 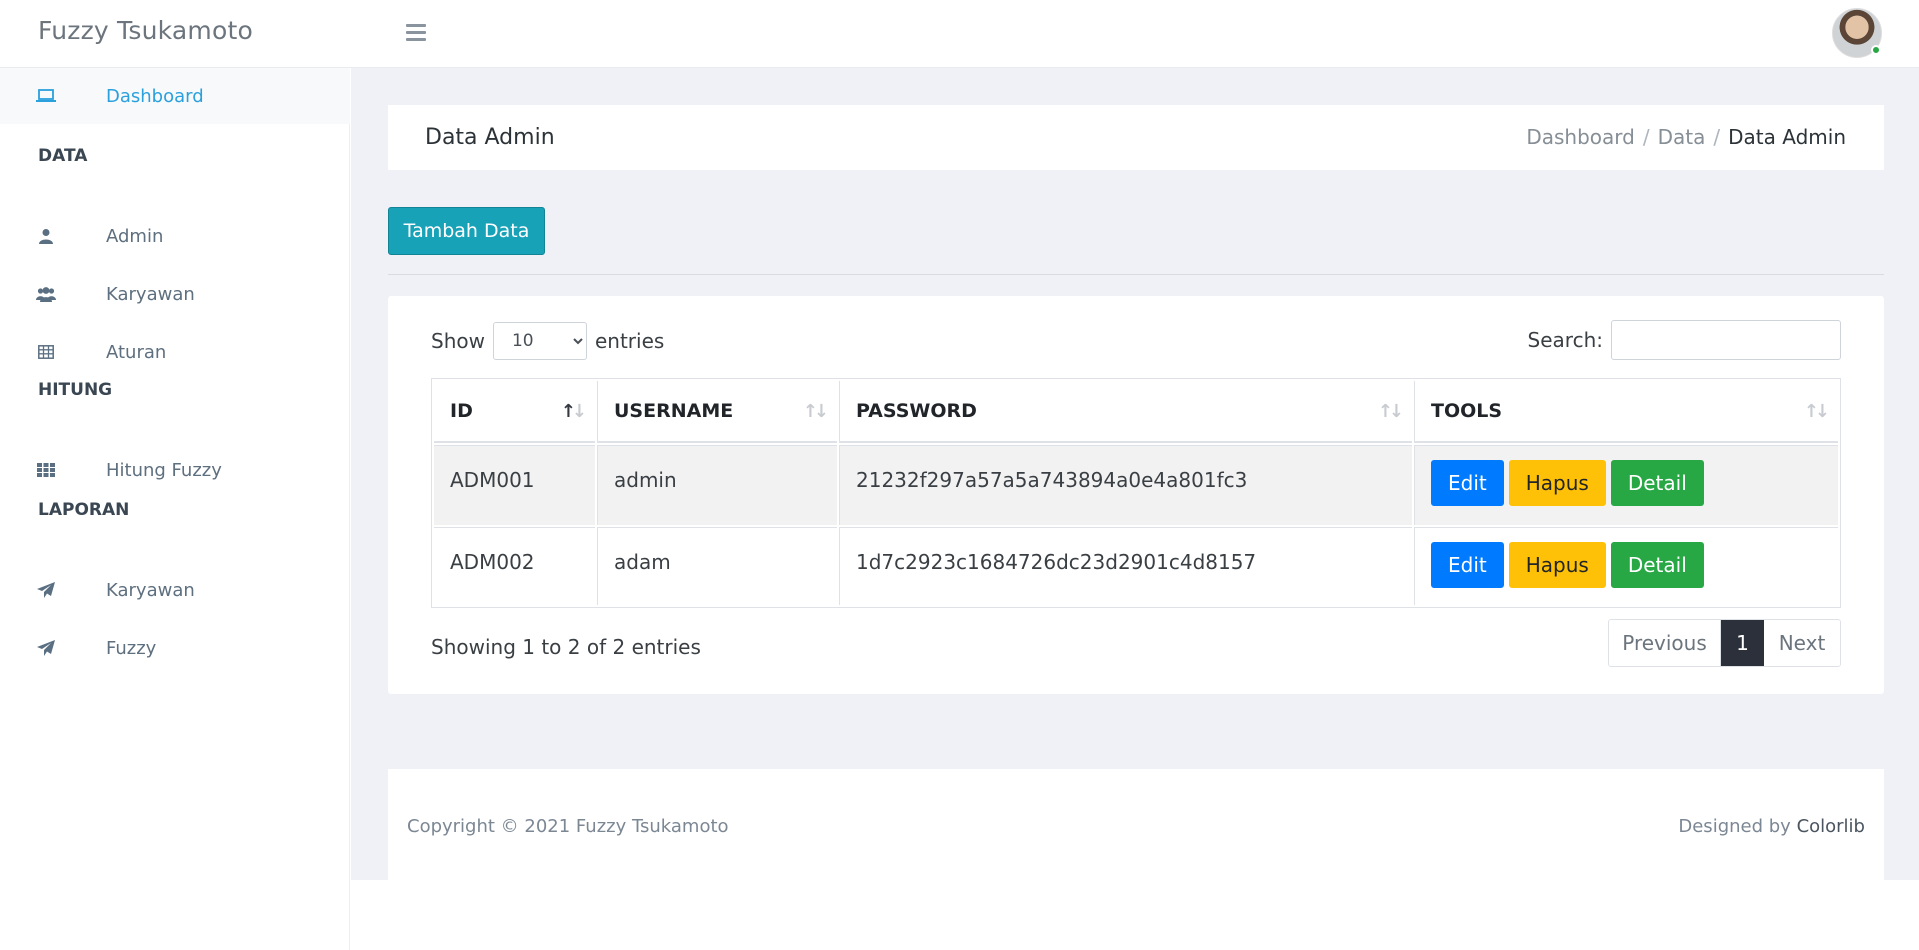 What do you see at coordinates (63, 156) in the screenshot?
I see `sidebar-heading-data: DATA` at bounding box center [63, 156].